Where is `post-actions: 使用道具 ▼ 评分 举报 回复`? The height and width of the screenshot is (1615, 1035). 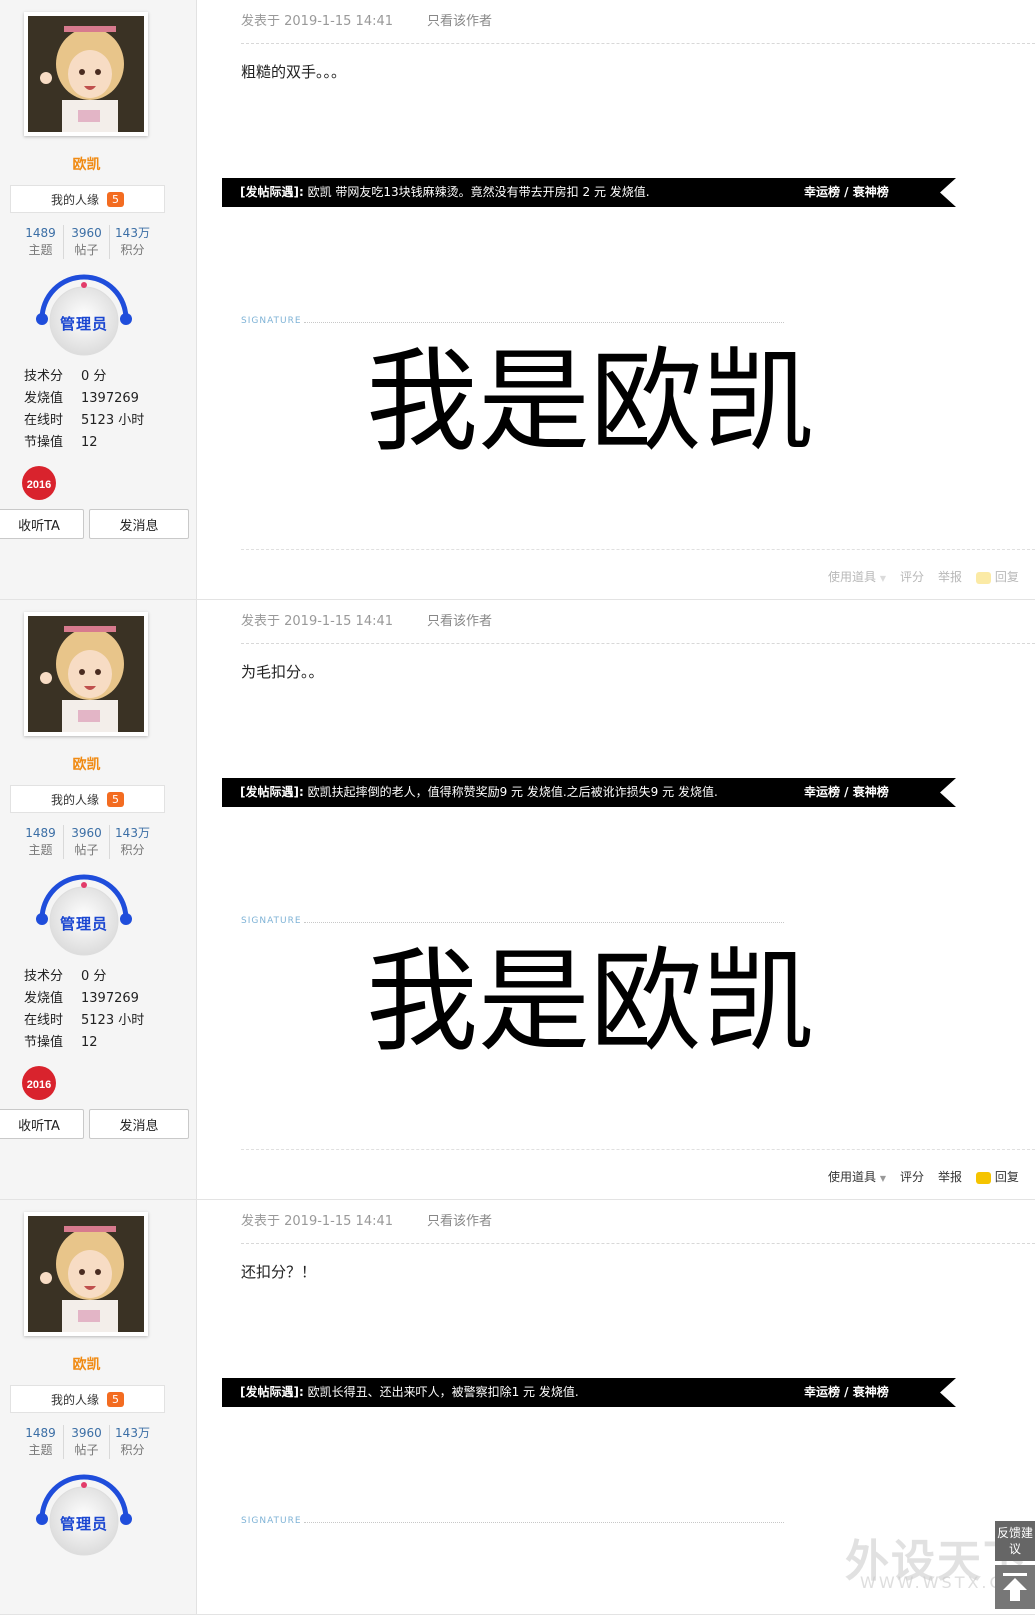
post-actions: 使用道具 ▼ 评分 举报 回复 is located at coordinates (923, 1176).